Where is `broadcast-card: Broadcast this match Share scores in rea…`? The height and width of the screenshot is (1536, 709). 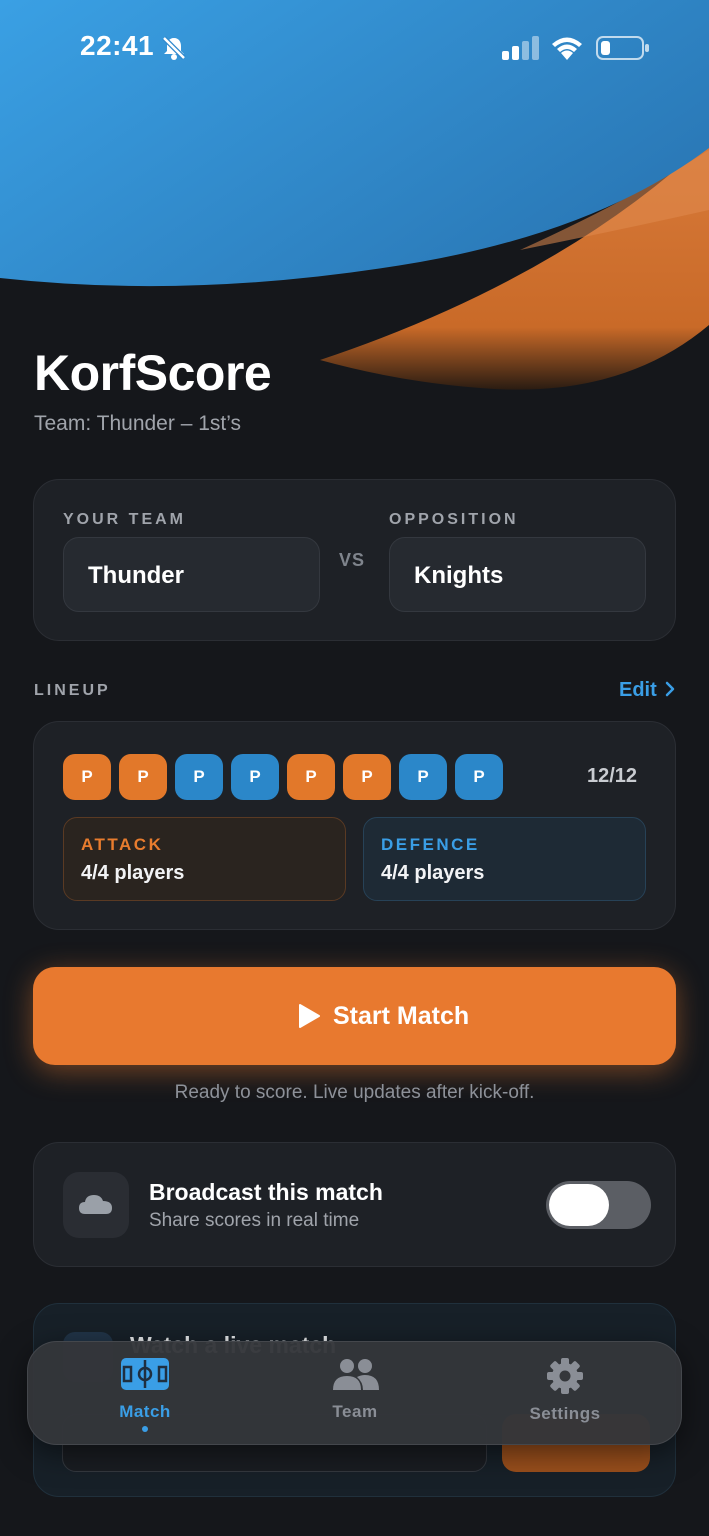 broadcast-card: Broadcast this match Share scores in rea… is located at coordinates (354, 1204).